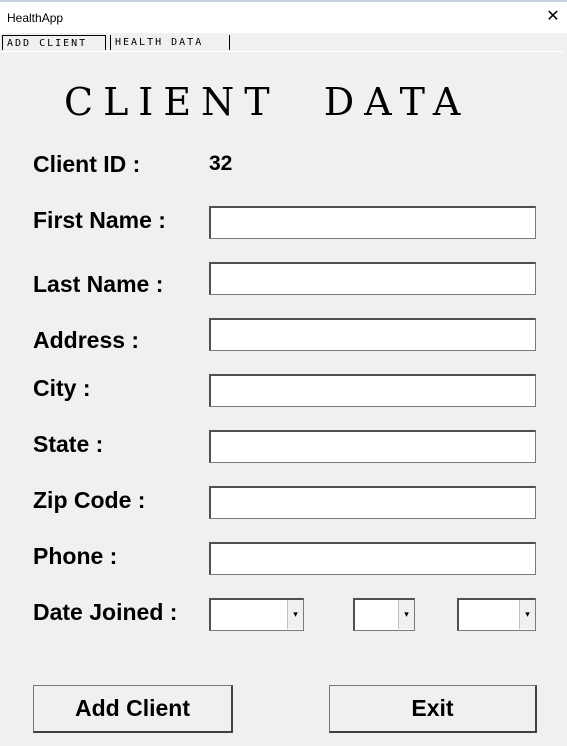 The width and height of the screenshot is (567, 746). Describe the element at coordinates (54, 42) in the screenshot. I see `tab-add-client: ADD CLIENT` at that location.